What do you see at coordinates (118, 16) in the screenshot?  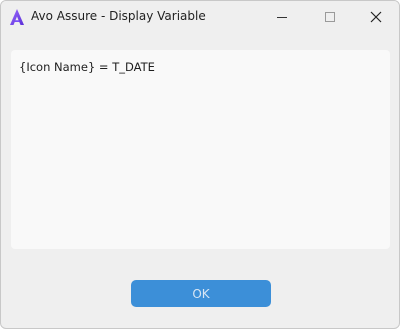 I see `window-title: Avo Assure - Display Variable` at bounding box center [118, 16].